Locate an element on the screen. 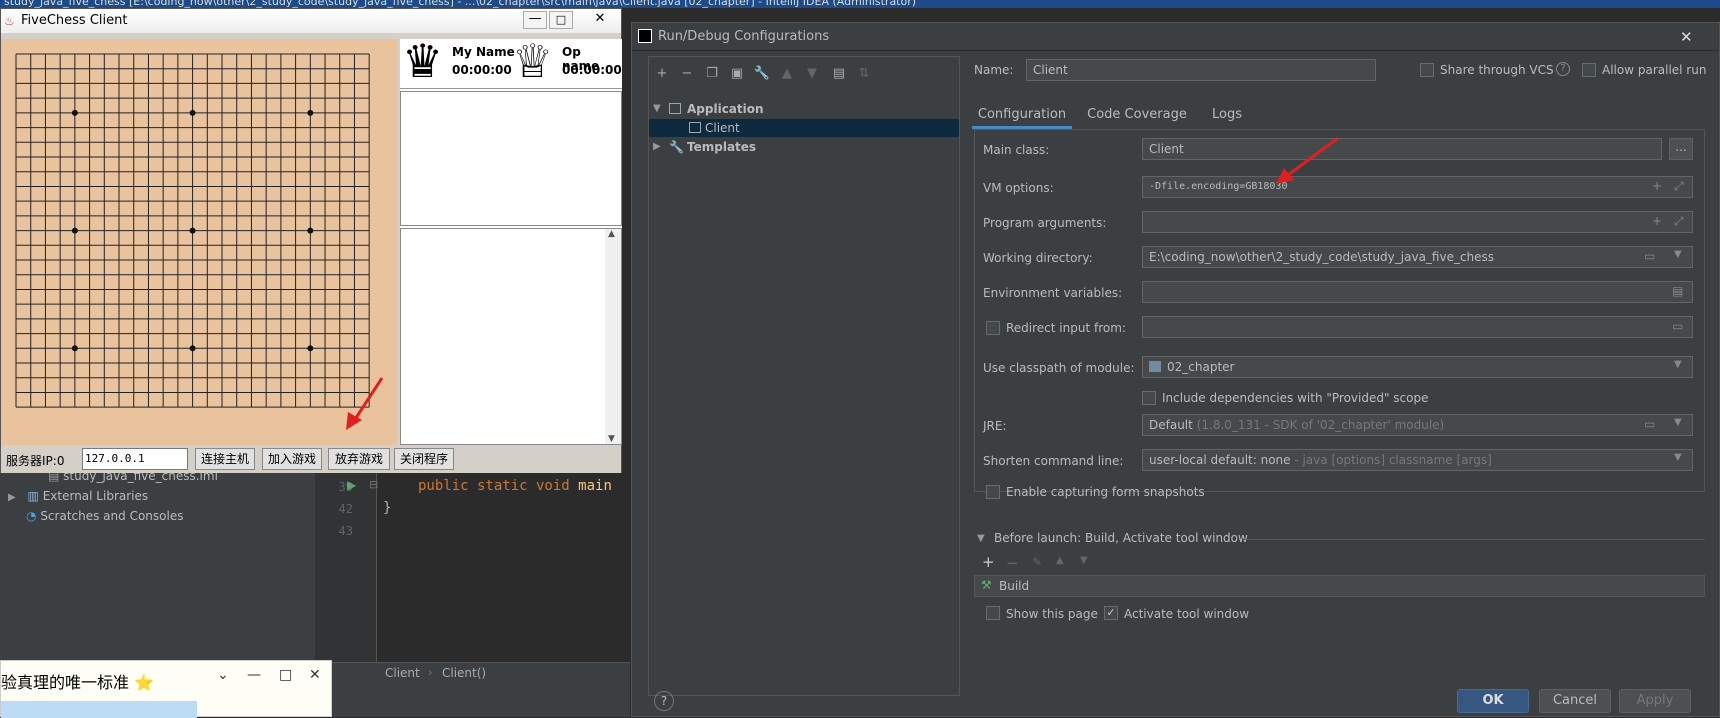 The height and width of the screenshot is (718, 1720). main-class-input: Client is located at coordinates (1402, 149).